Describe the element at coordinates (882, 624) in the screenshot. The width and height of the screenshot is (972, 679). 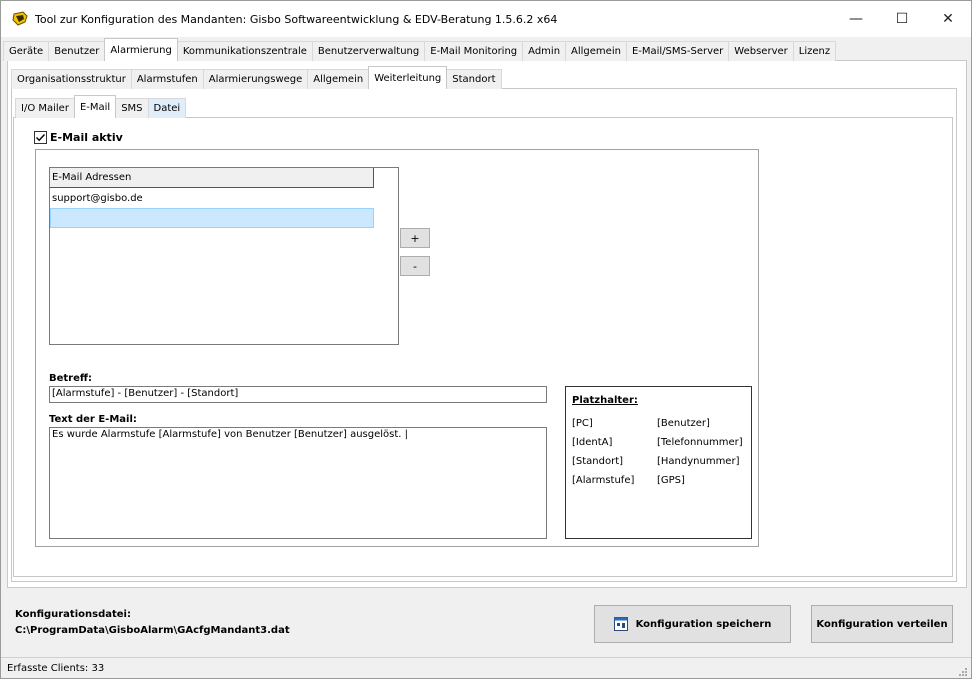
I see `distribute-config-button: Konfiguration verteilen` at that location.